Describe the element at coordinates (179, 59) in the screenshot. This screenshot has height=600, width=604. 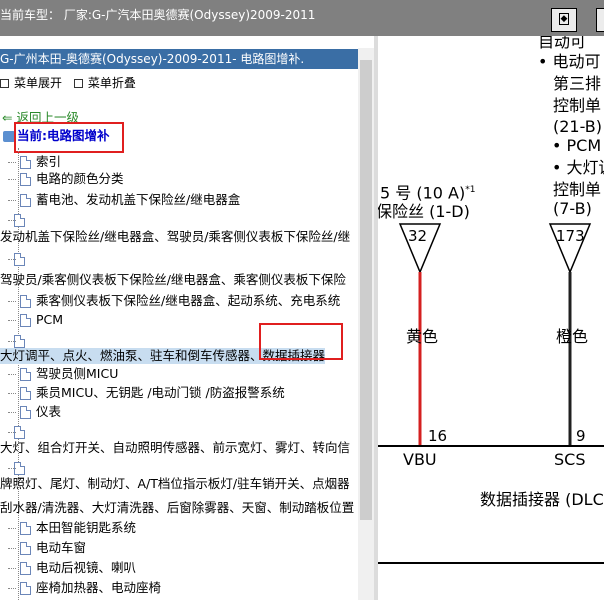
I see `tree-header: G-广州本田-奥德赛(Odyssey)-2009-2011- 电路图增补.` at that location.